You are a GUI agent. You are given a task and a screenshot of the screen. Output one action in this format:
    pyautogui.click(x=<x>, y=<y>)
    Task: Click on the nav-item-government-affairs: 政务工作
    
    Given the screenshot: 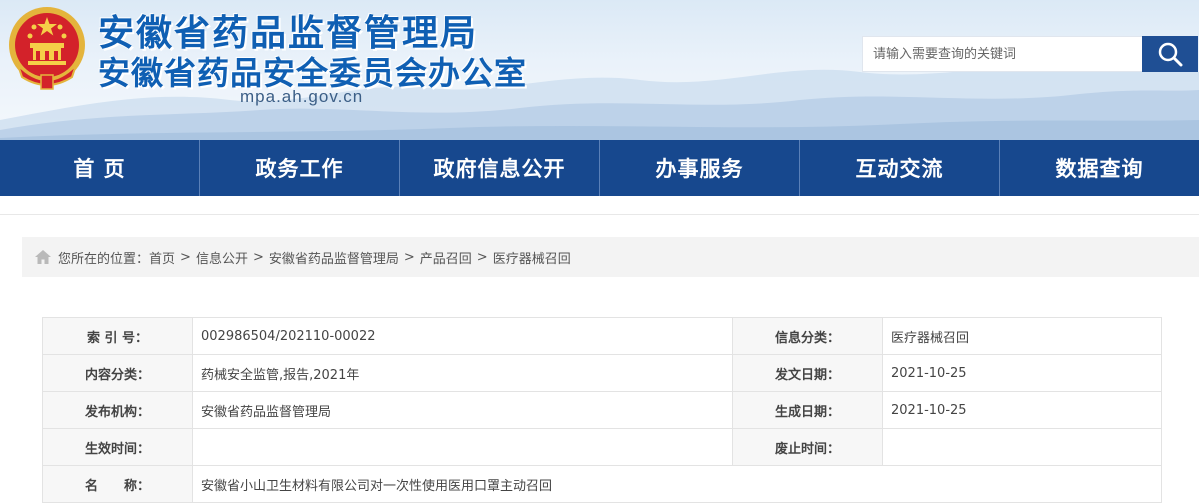 What is the action you would take?
    pyautogui.click(x=300, y=168)
    